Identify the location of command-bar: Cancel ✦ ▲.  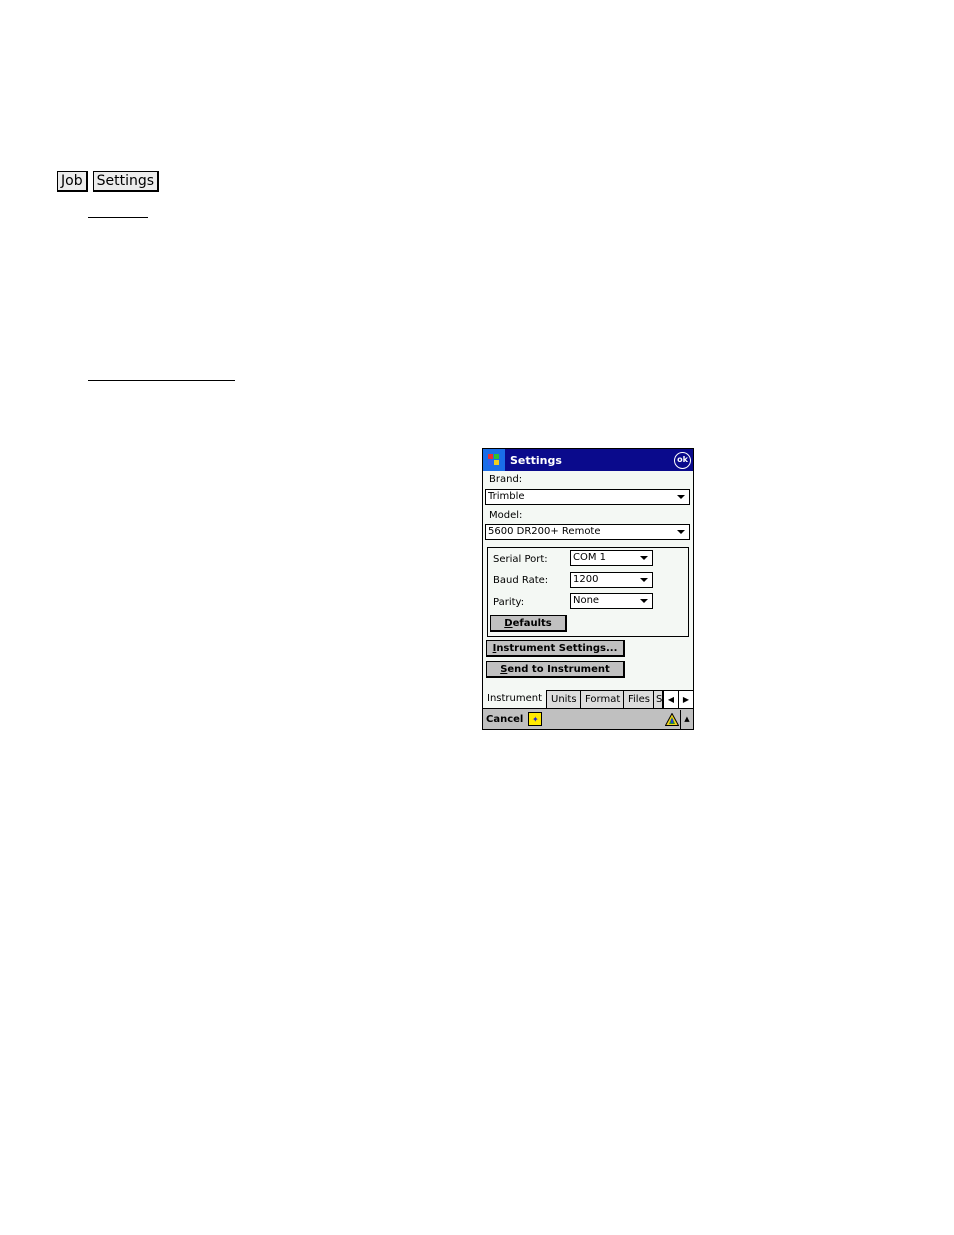
(588, 718).